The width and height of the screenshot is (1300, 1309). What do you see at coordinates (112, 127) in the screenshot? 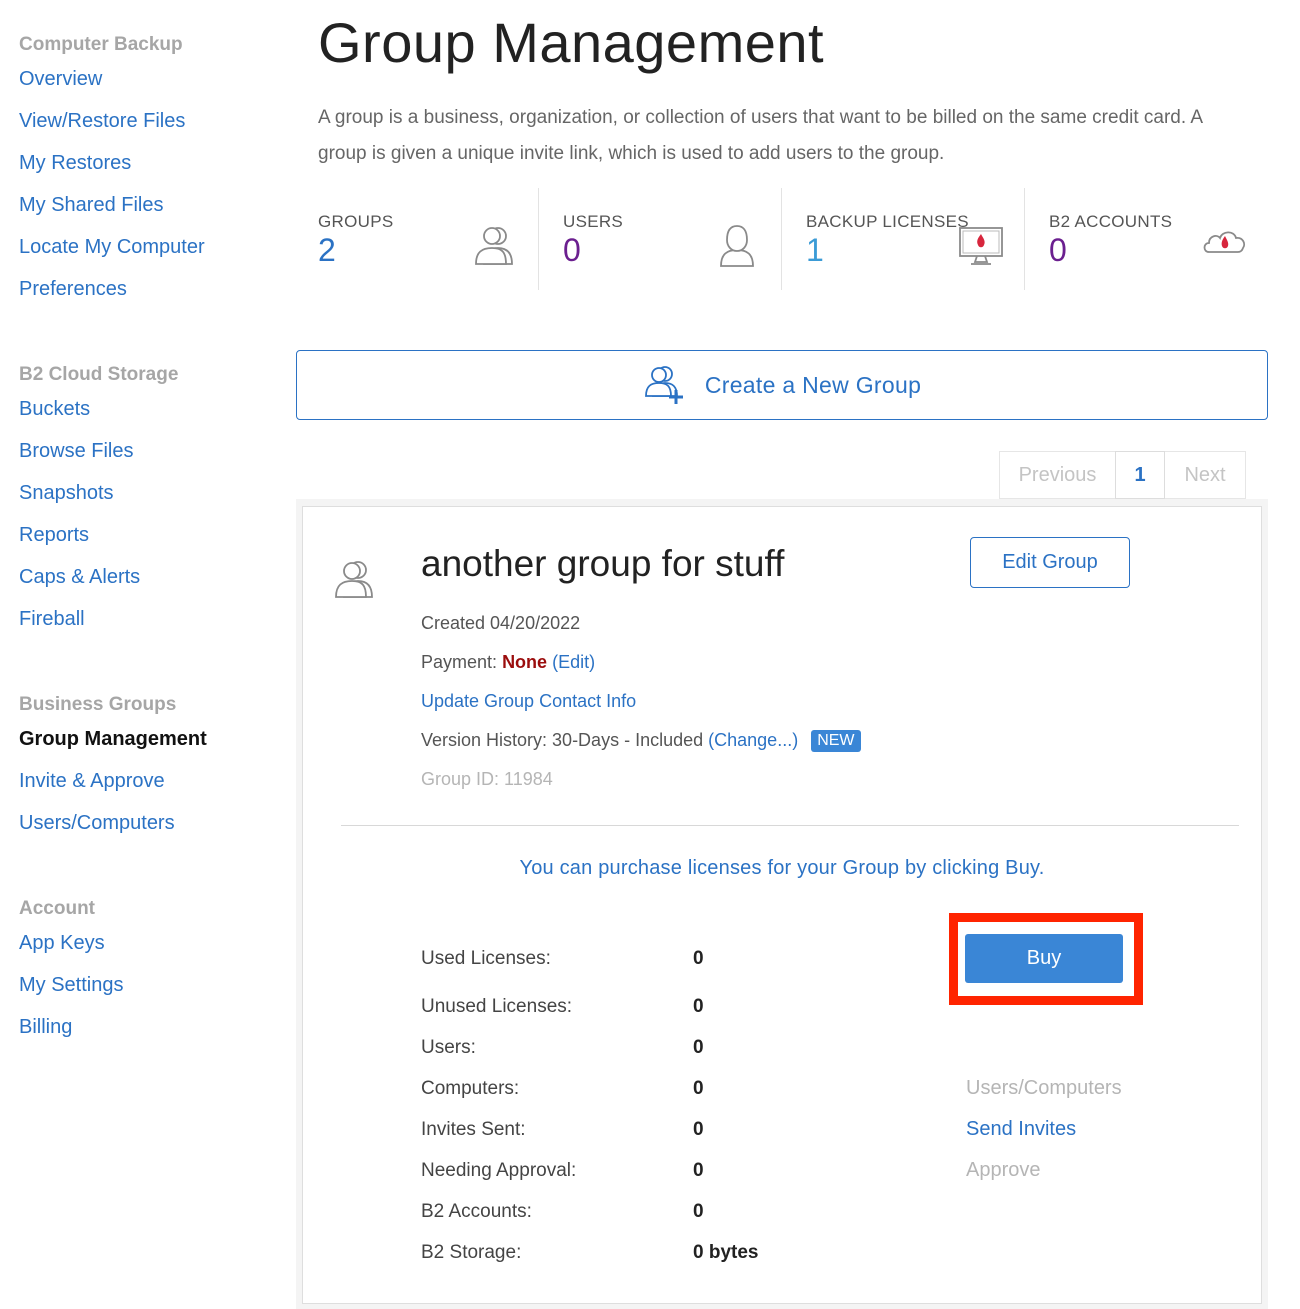
I see `sidebar-item-view-restore-files: View/Restore Files` at bounding box center [112, 127].